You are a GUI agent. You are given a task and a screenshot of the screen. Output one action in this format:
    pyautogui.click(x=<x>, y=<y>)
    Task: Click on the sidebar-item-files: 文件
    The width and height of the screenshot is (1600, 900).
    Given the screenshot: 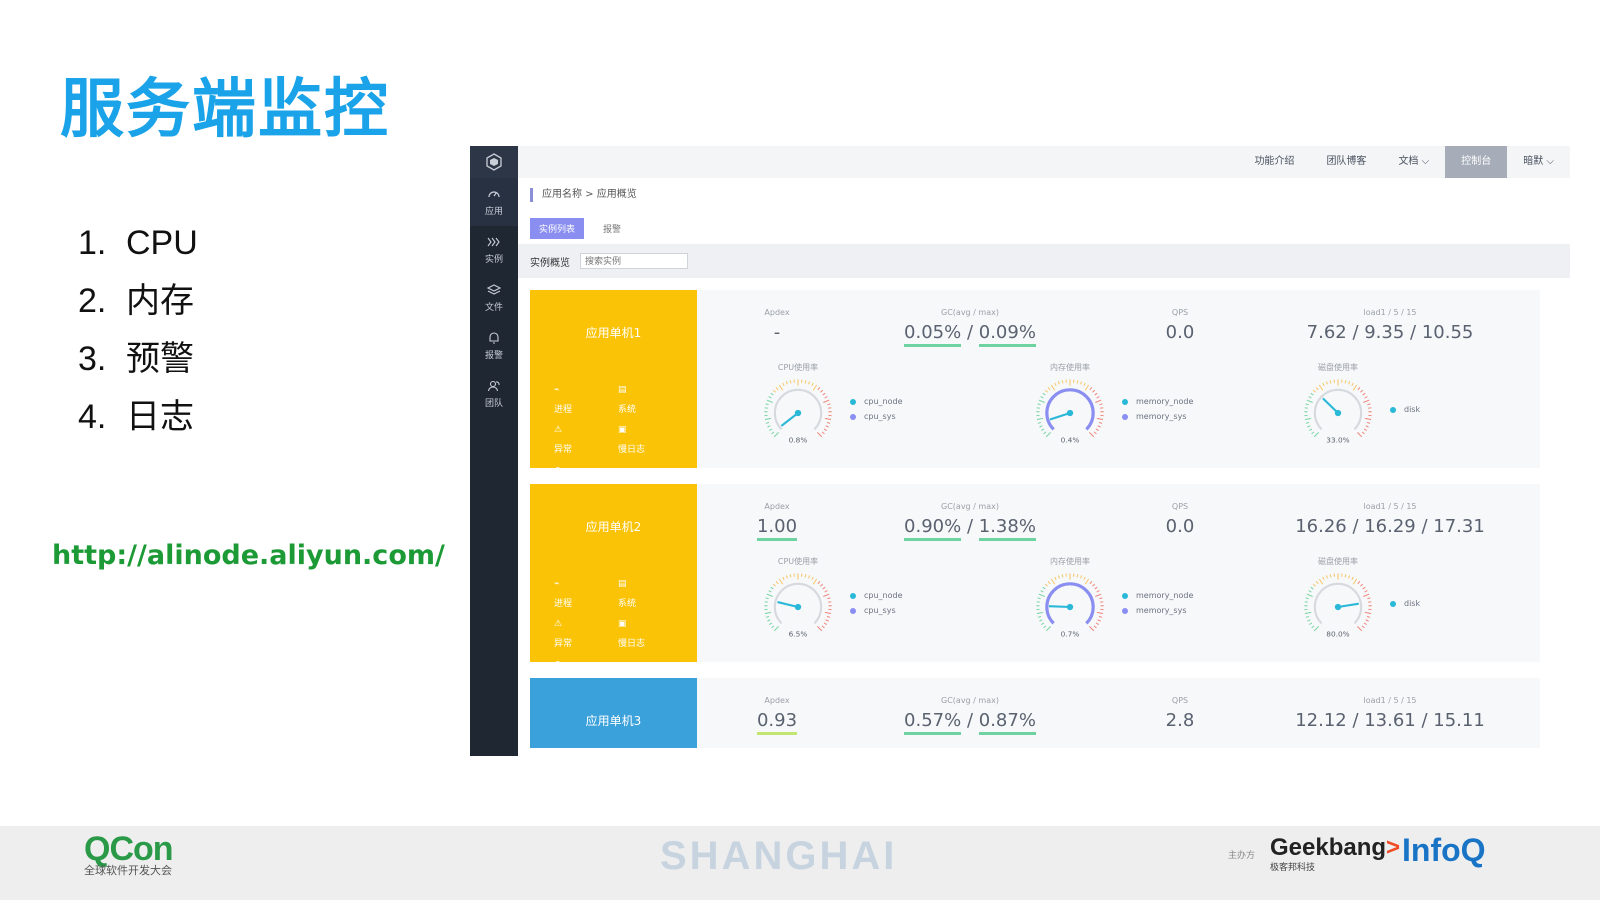 What is the action you would take?
    pyautogui.click(x=494, y=298)
    